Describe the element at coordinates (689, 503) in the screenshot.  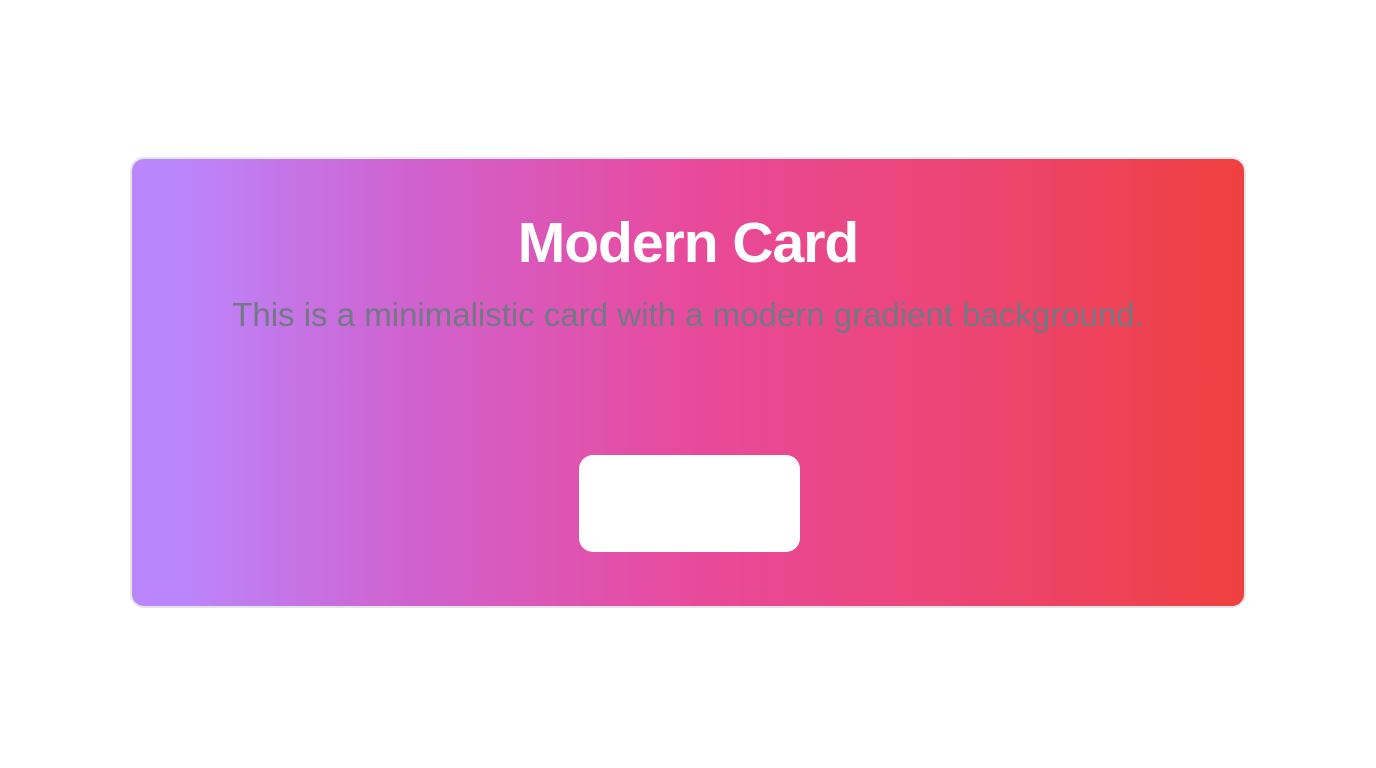
I see `card-action-button` at that location.